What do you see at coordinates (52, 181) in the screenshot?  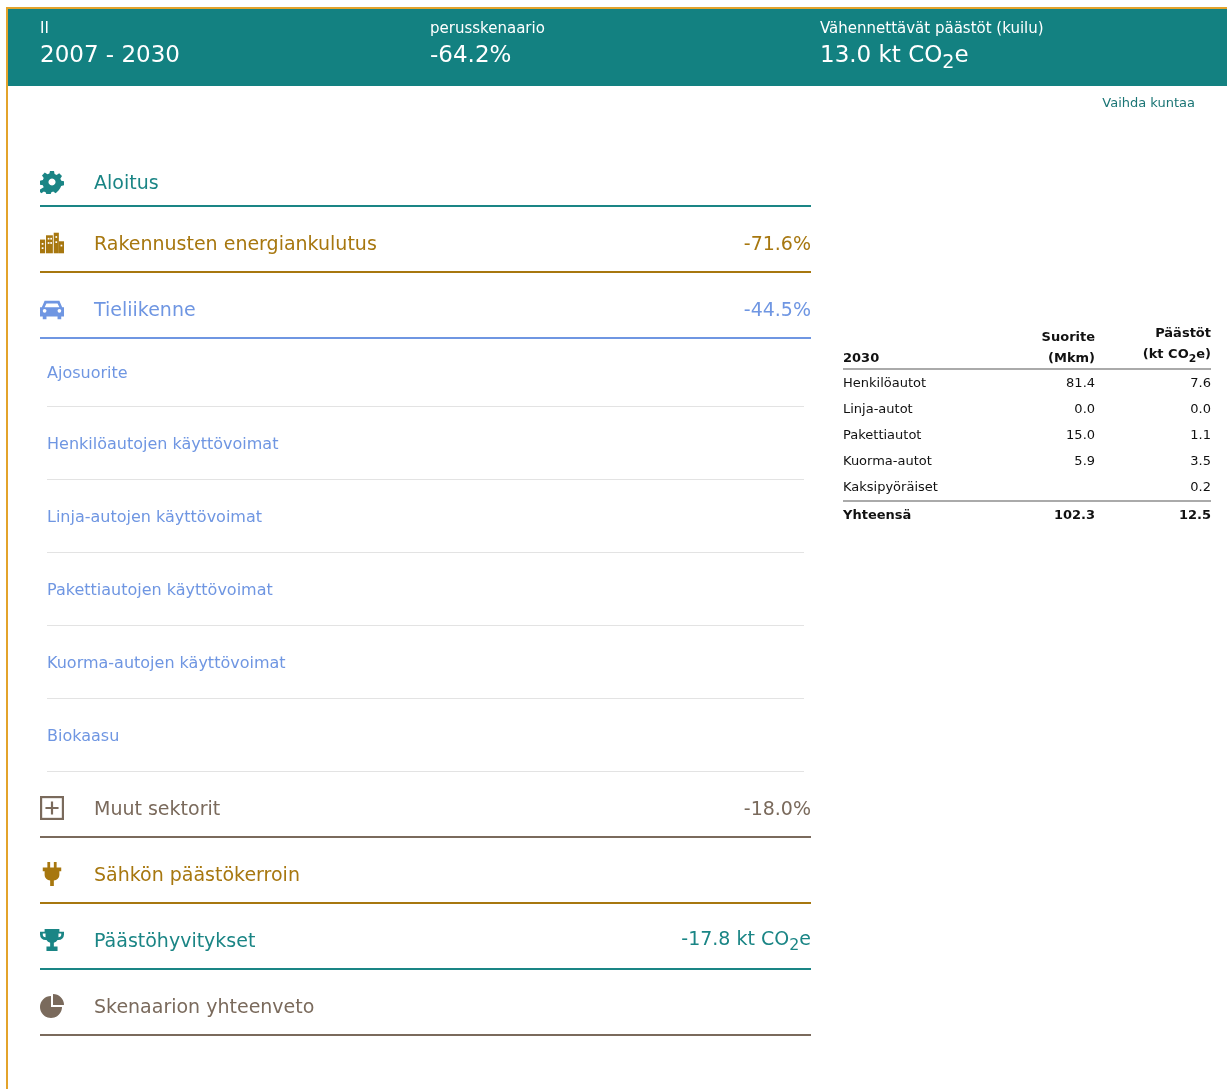 I see `gear-icon` at bounding box center [52, 181].